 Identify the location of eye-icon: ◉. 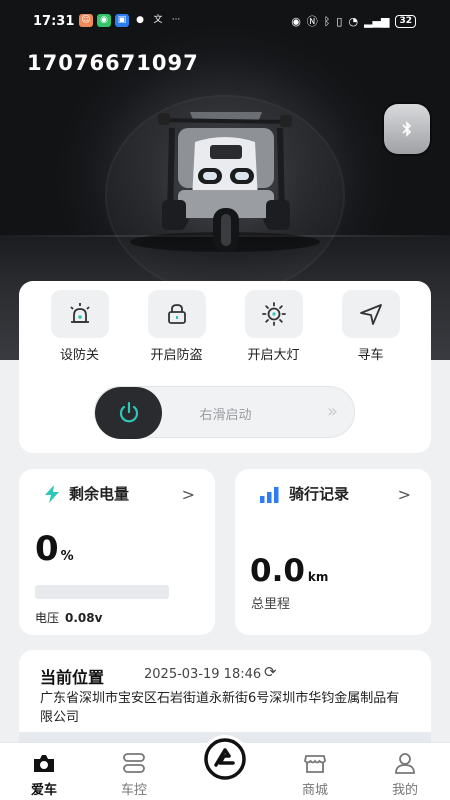
(296, 21).